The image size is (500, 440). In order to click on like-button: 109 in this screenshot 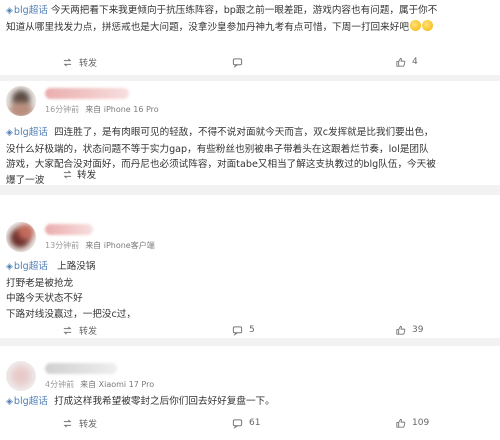, I will do `click(412, 423)`.